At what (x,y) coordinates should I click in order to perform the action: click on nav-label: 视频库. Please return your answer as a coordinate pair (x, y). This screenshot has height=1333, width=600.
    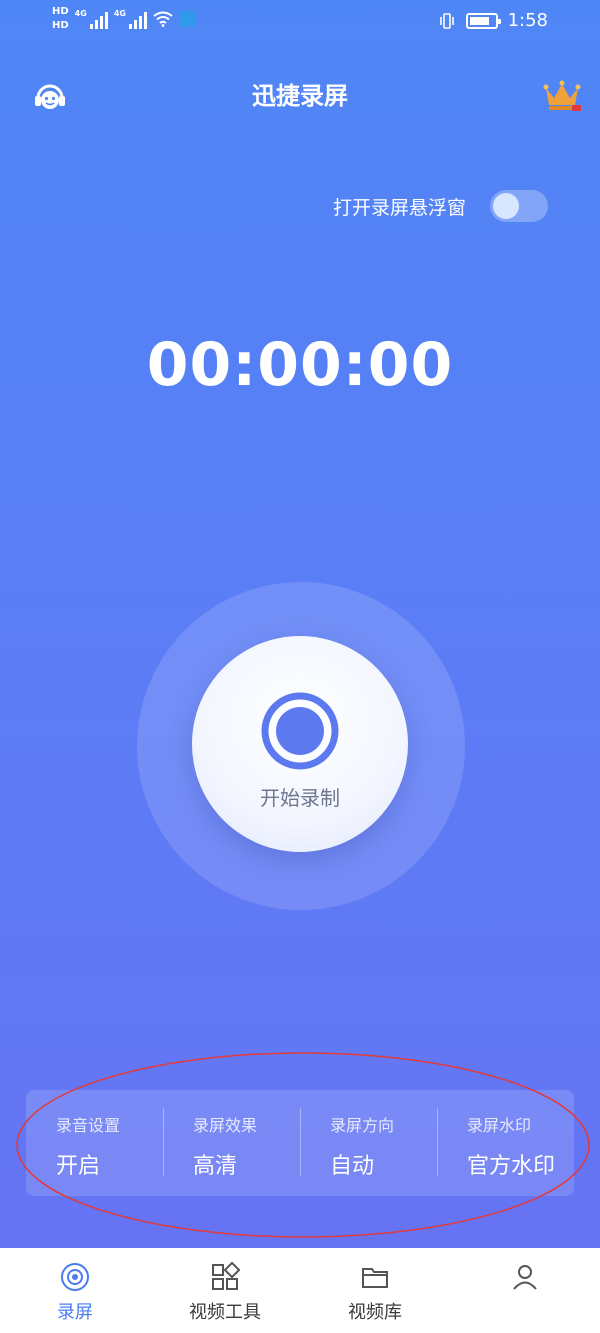
    Looking at the image, I should click on (375, 1312).